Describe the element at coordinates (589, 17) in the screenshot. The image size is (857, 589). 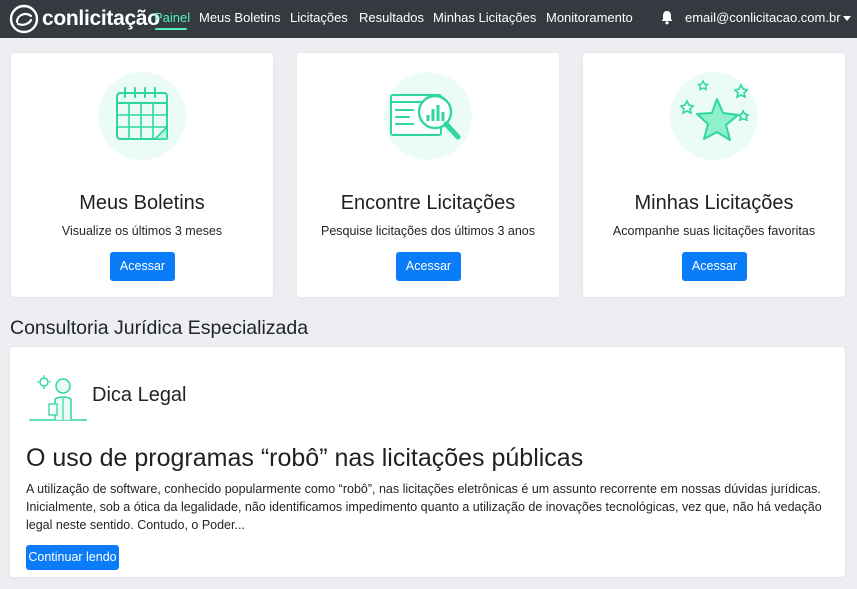
I see `nav-monitoramento: Monitoramento` at that location.